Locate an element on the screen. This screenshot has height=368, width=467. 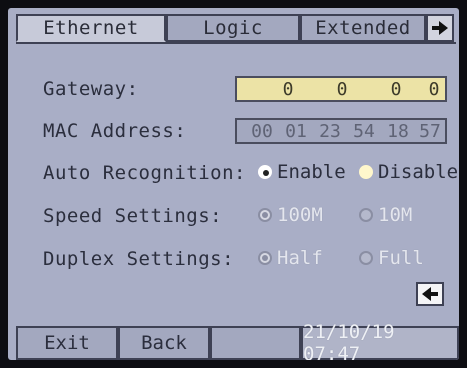
next-tab-button is located at coordinates (440, 28).